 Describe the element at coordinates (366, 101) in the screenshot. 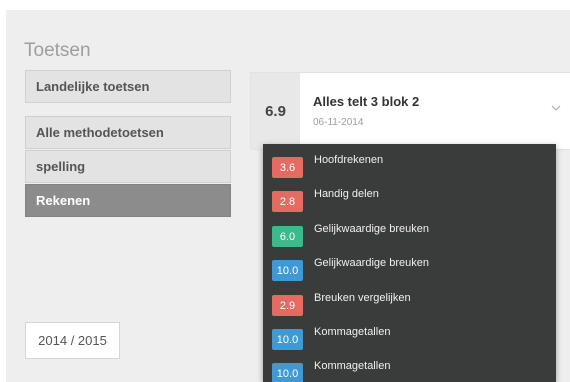

I see `test-name: Alles telt 3 blok 2` at that location.